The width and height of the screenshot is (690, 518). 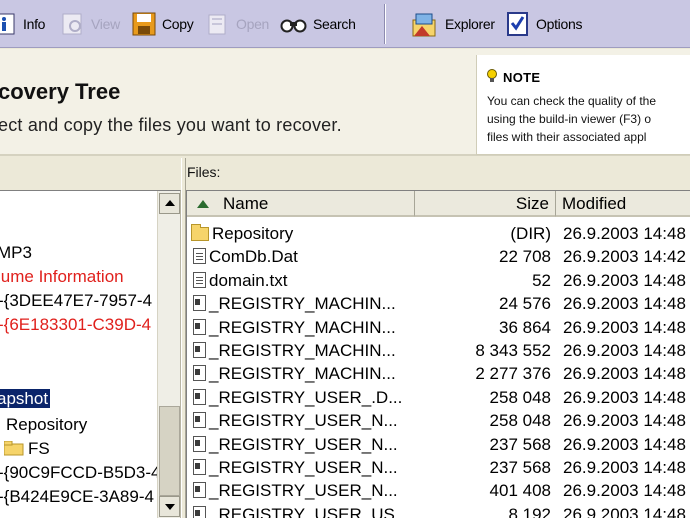 I want to click on file-size: 401 408, so click(x=520, y=491).